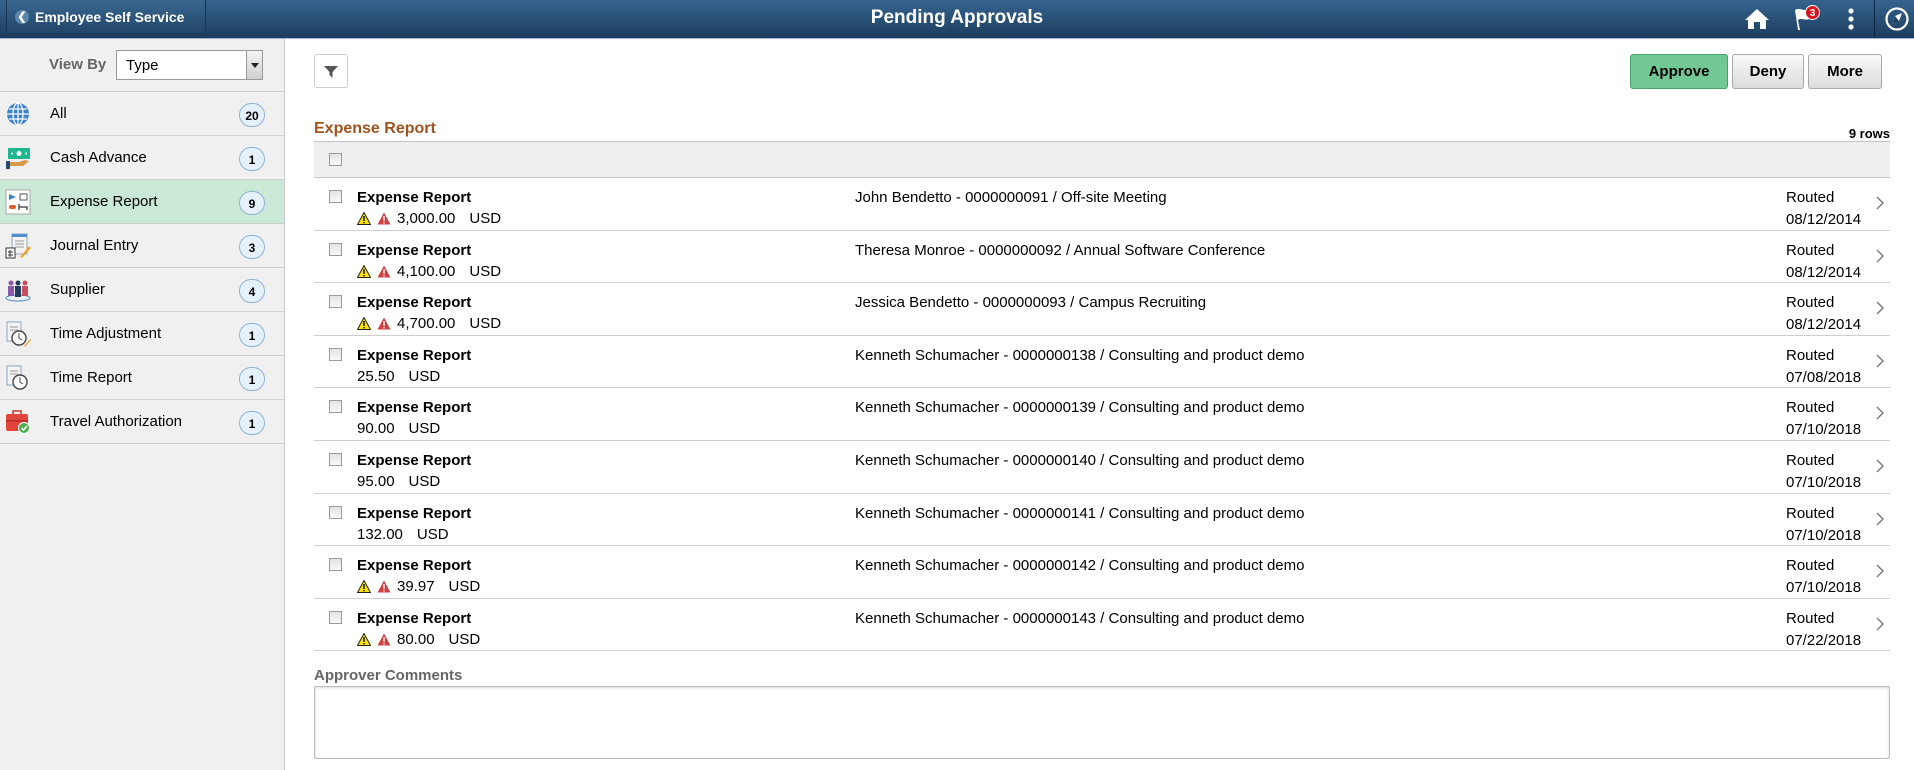 The height and width of the screenshot is (770, 1914). I want to click on amount-value: 3,000.00, so click(426, 218).